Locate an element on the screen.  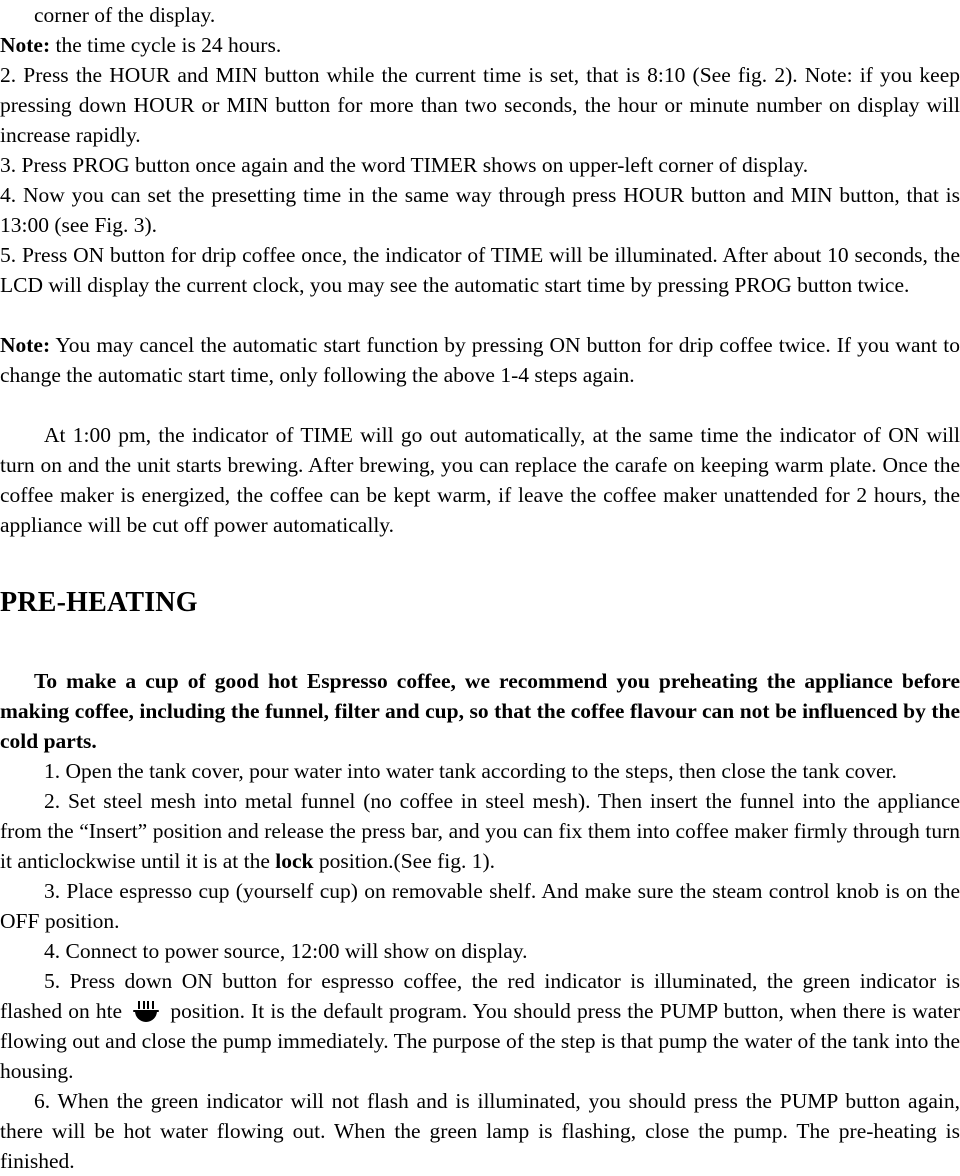
page-heading-preheating: PRE-HEATING is located at coordinates (99, 602).